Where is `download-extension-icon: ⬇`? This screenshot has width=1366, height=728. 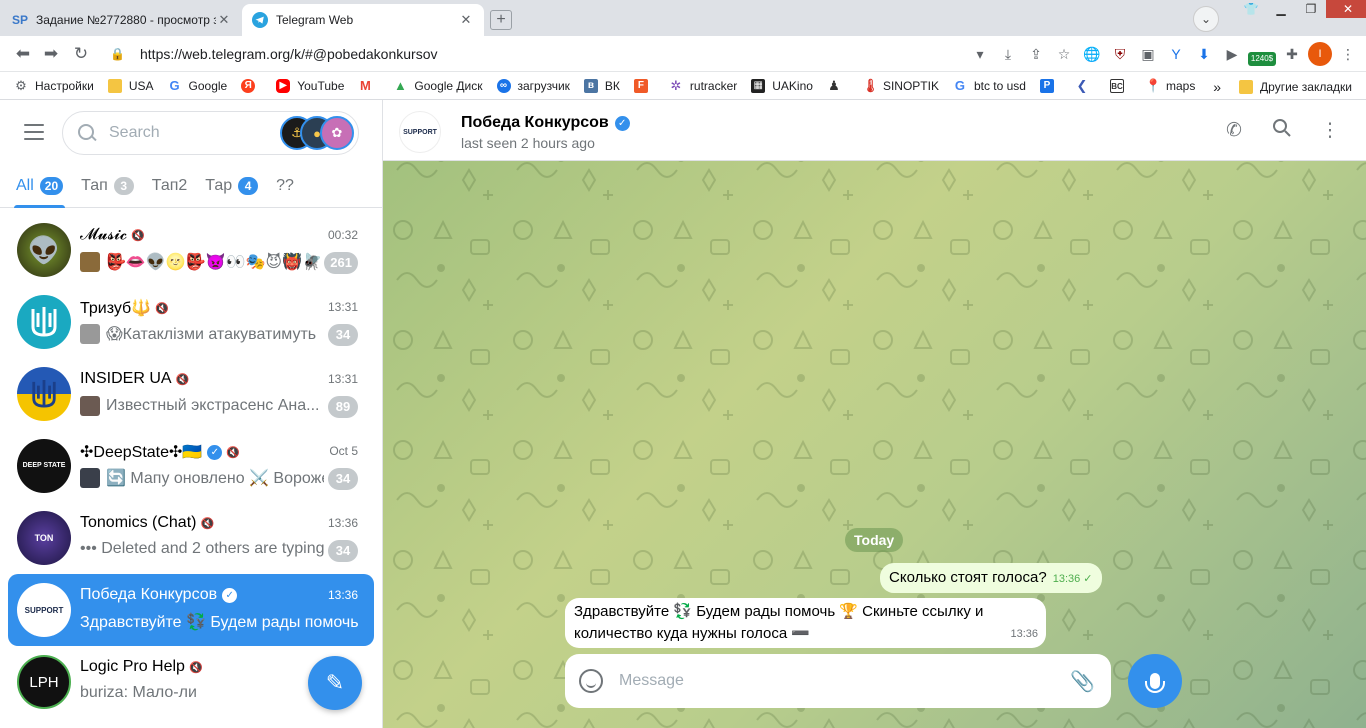 download-extension-icon: ⬇ is located at coordinates (1204, 54).